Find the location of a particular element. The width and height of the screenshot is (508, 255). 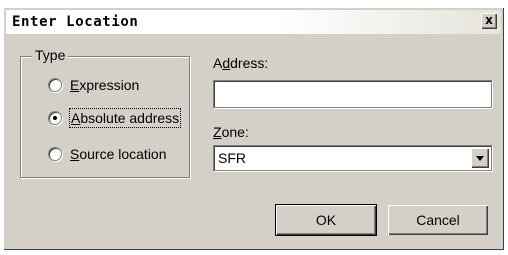

close-icon: x is located at coordinates (489, 20).